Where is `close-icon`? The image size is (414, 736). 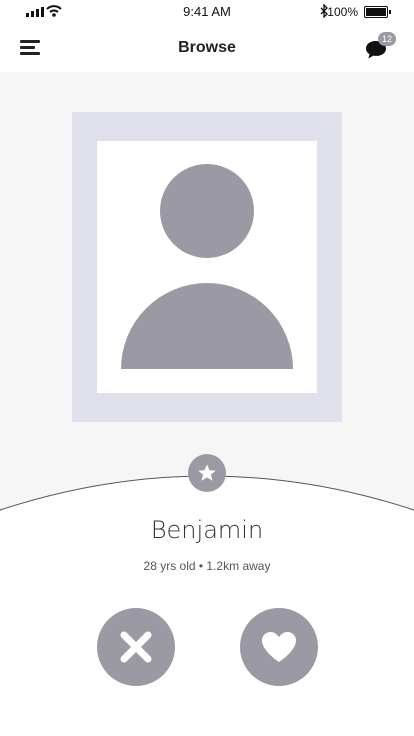 close-icon is located at coordinates (136, 647).